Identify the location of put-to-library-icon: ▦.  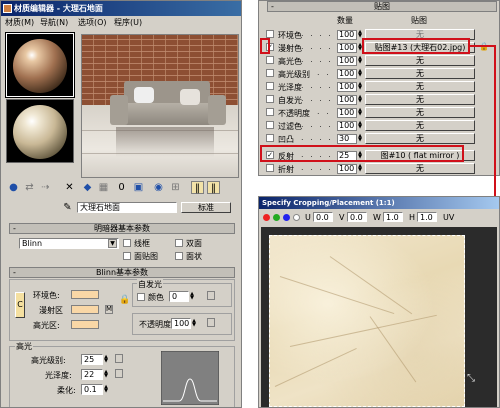
(103, 187).